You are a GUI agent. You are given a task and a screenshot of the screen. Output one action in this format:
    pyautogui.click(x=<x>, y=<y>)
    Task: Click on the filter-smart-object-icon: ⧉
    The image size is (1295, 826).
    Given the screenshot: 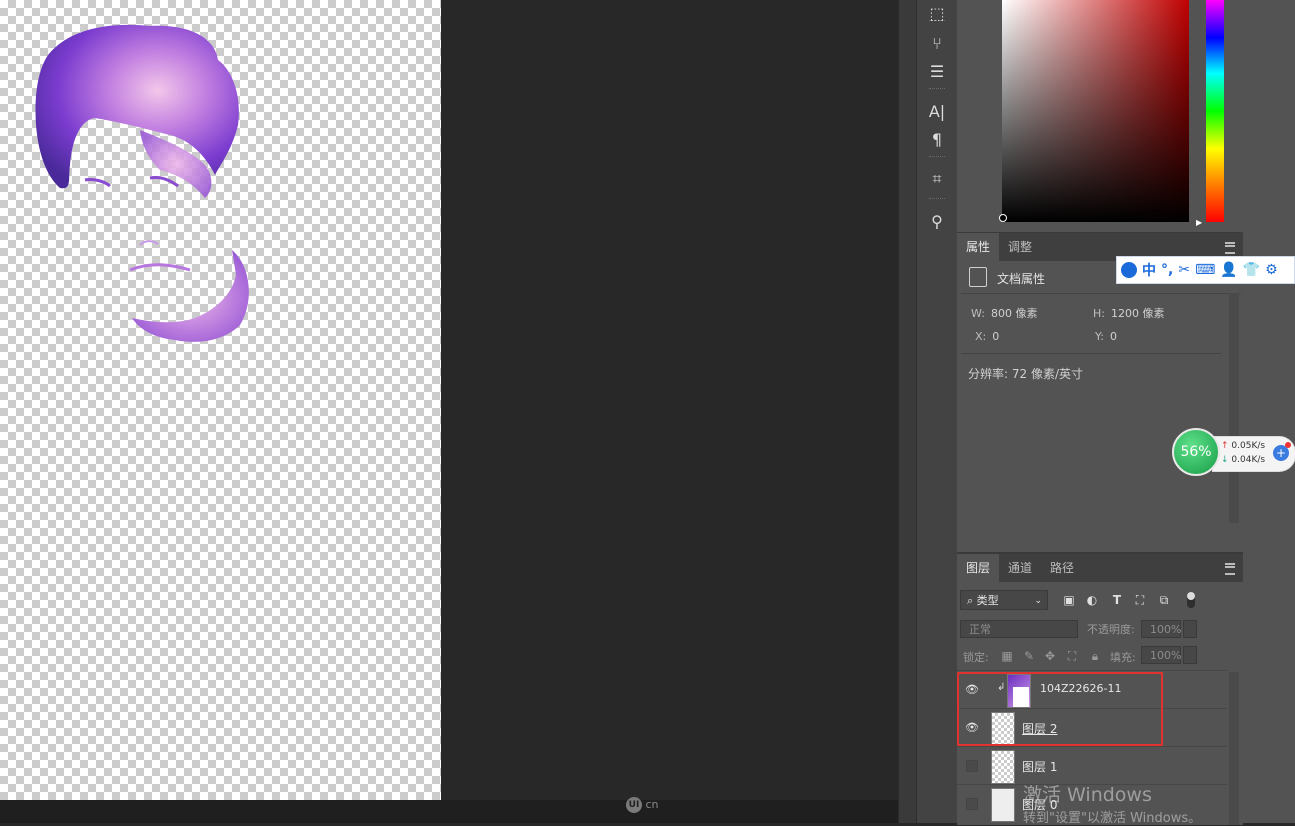 What is the action you would take?
    pyautogui.click(x=1164, y=600)
    